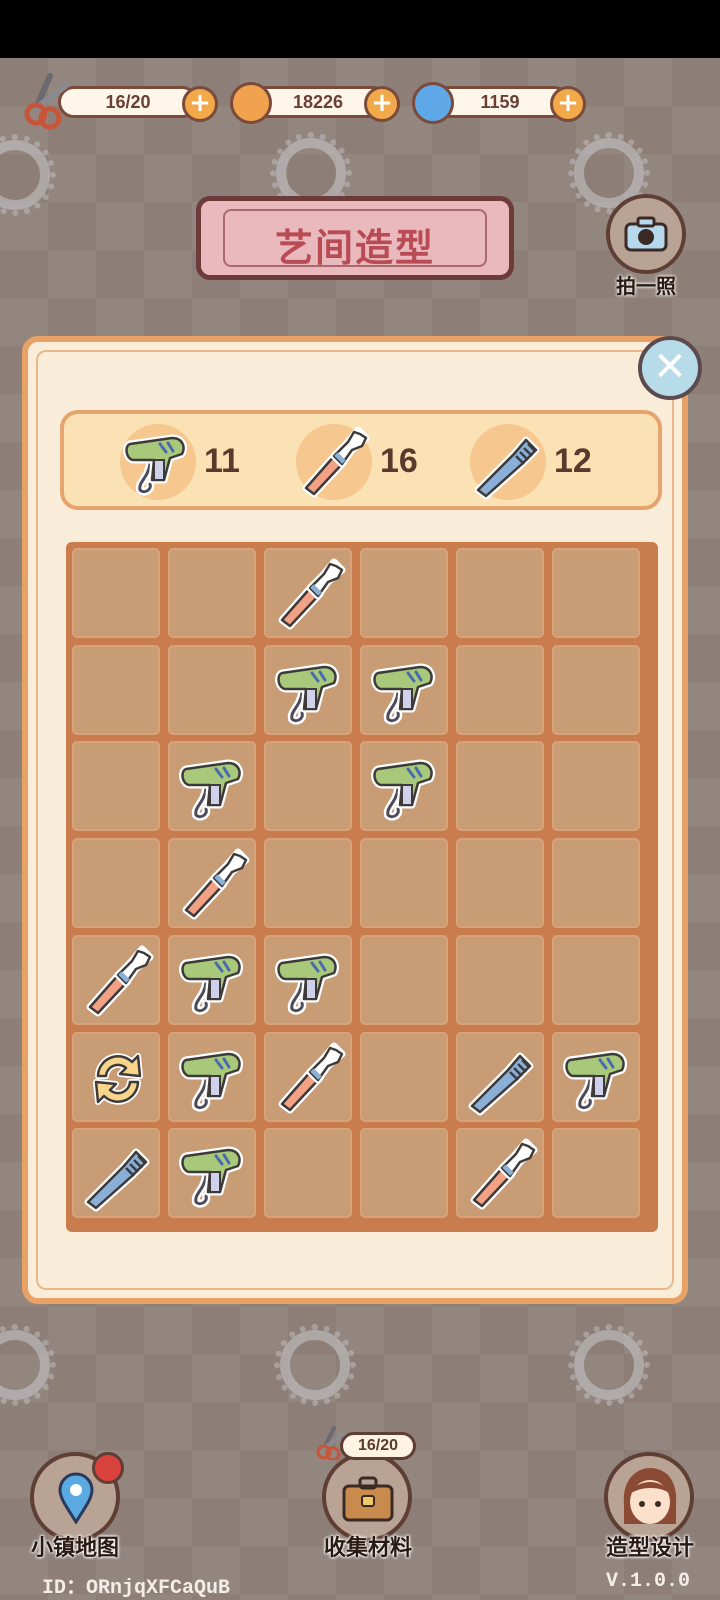 The height and width of the screenshot is (1600, 720). I want to click on design-button, so click(649, 1497).